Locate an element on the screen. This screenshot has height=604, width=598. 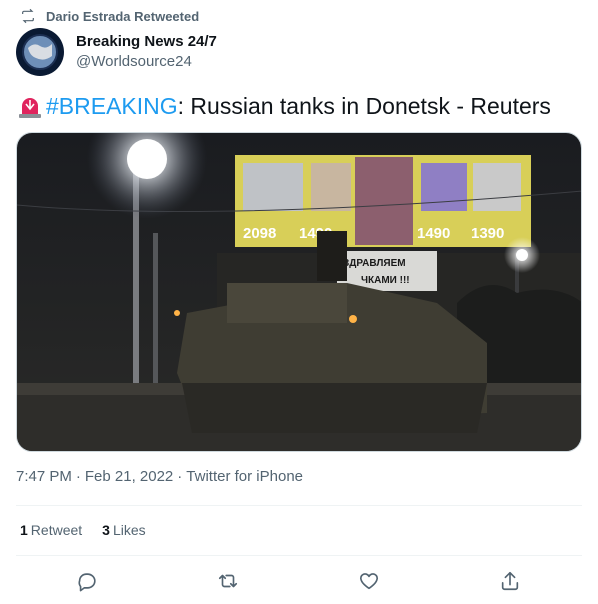
retweet-button is located at coordinates (228, 581).